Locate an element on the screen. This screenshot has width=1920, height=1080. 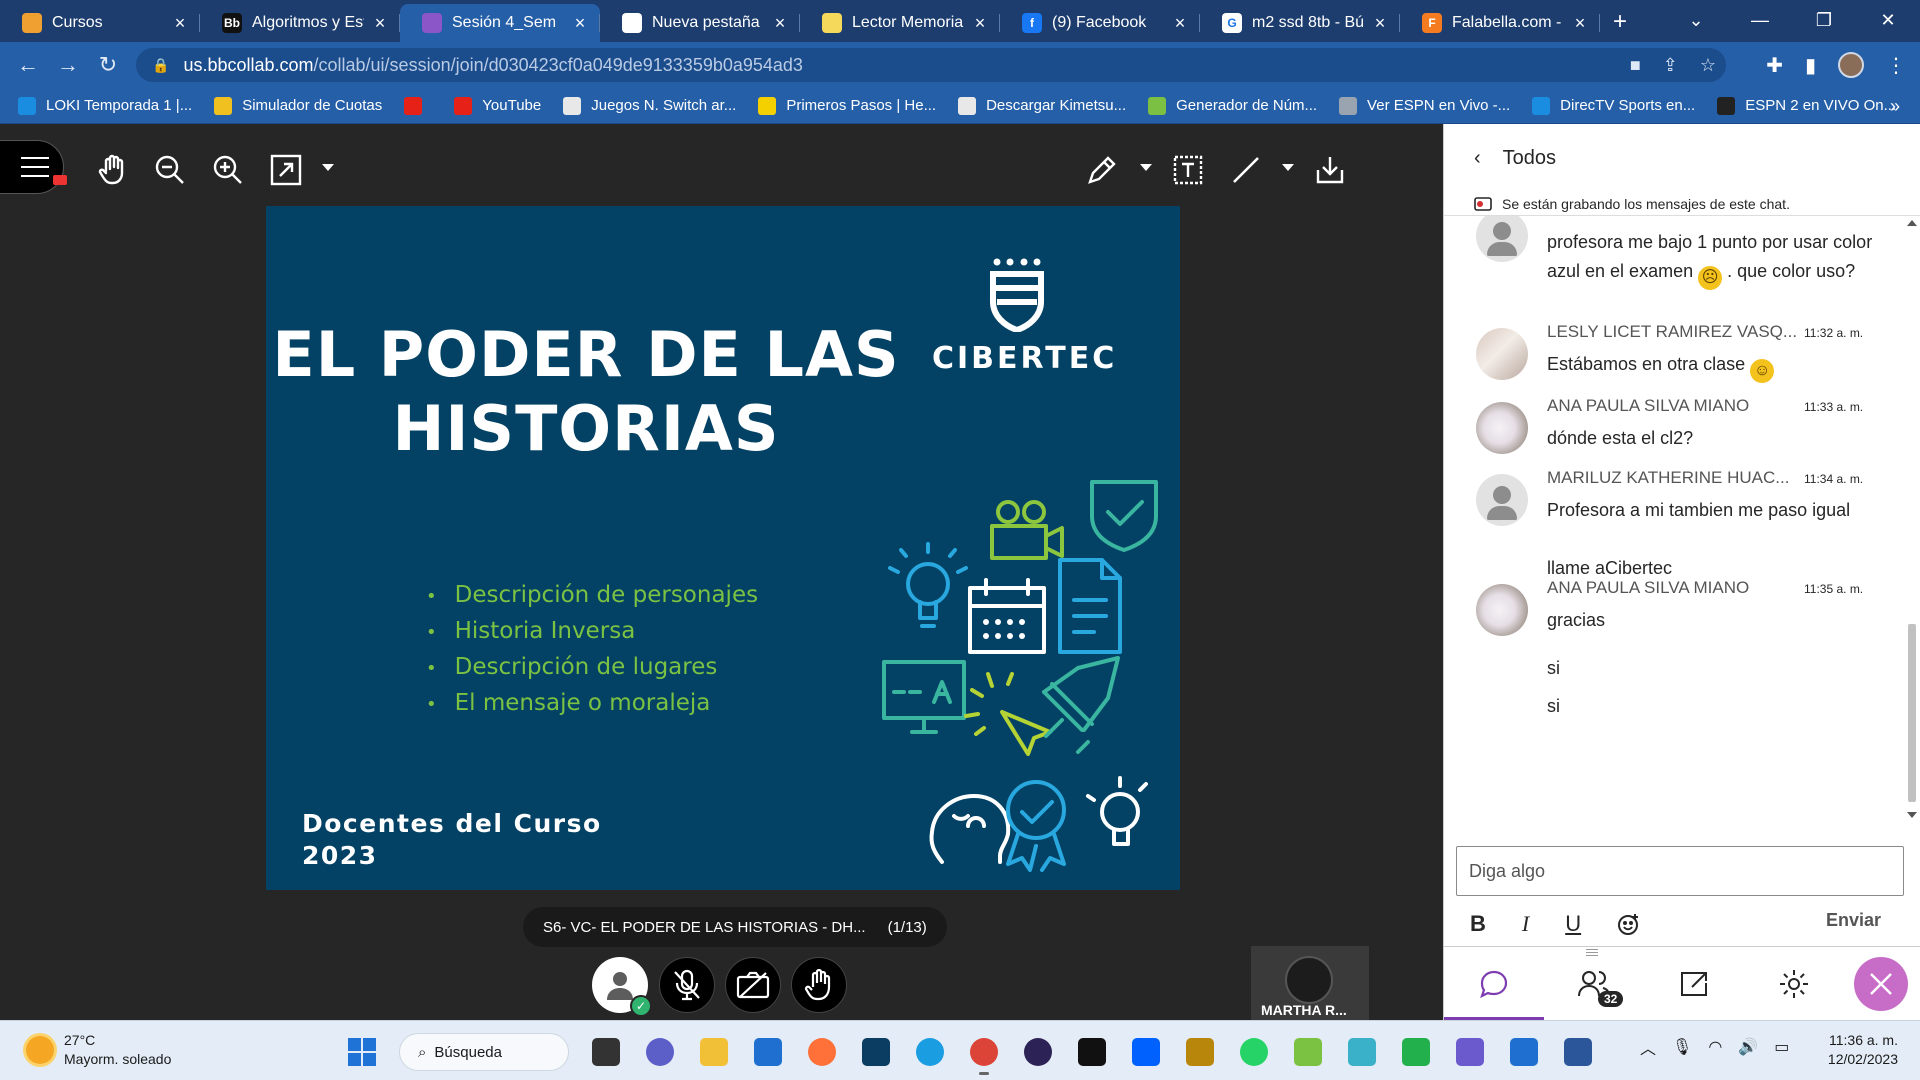
tab-chat is located at coordinates (1494, 984).